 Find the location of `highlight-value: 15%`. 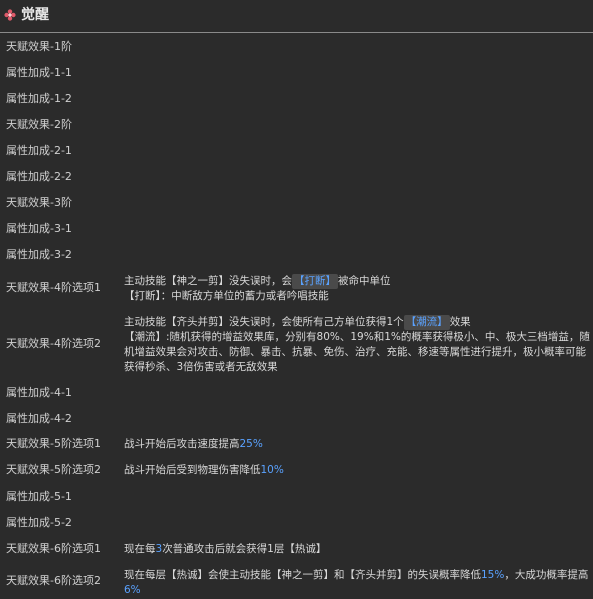

highlight-value: 15% is located at coordinates (493, 575).